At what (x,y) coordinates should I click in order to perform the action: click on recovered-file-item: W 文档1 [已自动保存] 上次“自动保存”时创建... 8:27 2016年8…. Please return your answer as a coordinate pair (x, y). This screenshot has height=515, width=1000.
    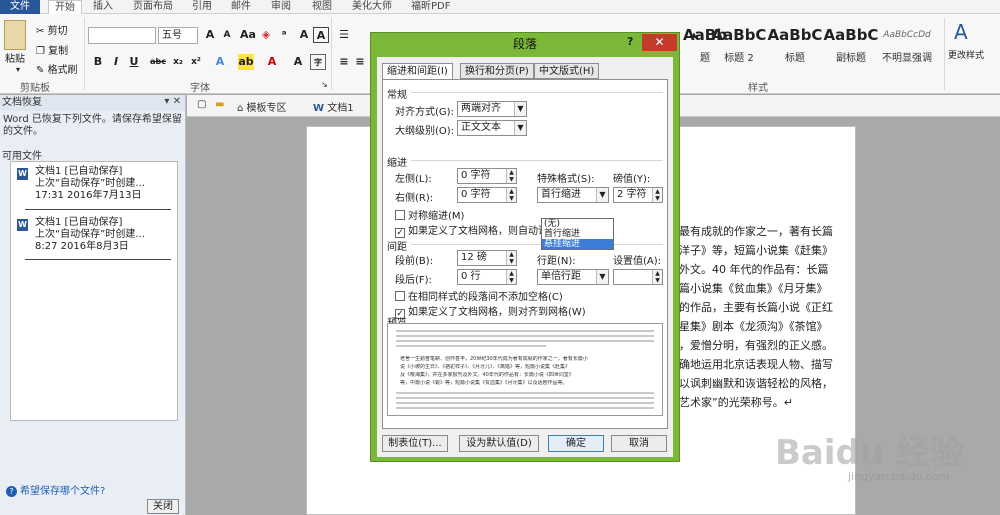
    Looking at the image, I should click on (94, 235).